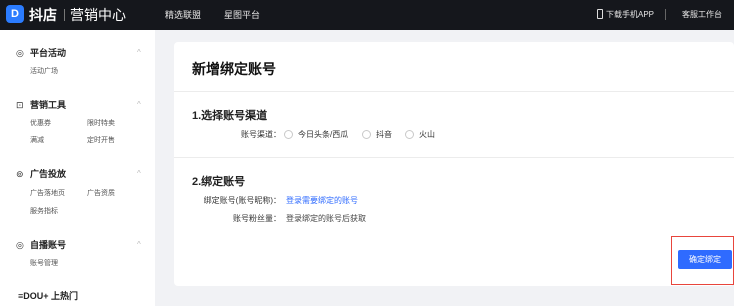 Image resolution: width=734 pixels, height=306 pixels. What do you see at coordinates (20, 105) in the screenshot?
I see `marketing-tools-icon: ⊡` at bounding box center [20, 105].